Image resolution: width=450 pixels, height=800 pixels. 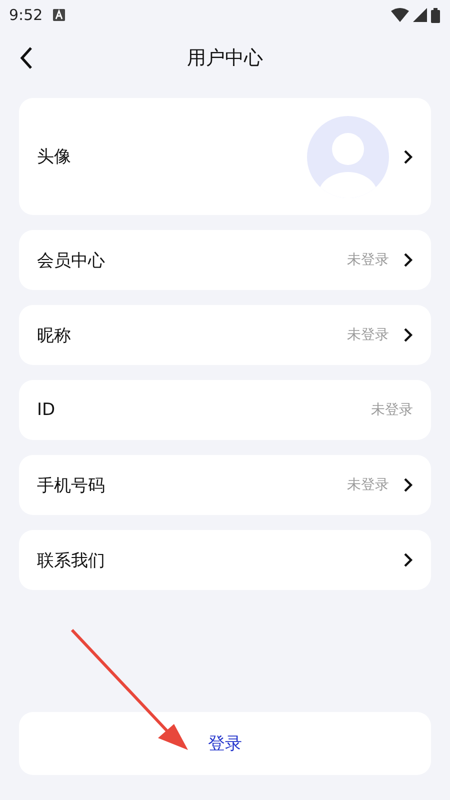 What do you see at coordinates (71, 485) in the screenshot?
I see `row-label: 手机号码` at bounding box center [71, 485].